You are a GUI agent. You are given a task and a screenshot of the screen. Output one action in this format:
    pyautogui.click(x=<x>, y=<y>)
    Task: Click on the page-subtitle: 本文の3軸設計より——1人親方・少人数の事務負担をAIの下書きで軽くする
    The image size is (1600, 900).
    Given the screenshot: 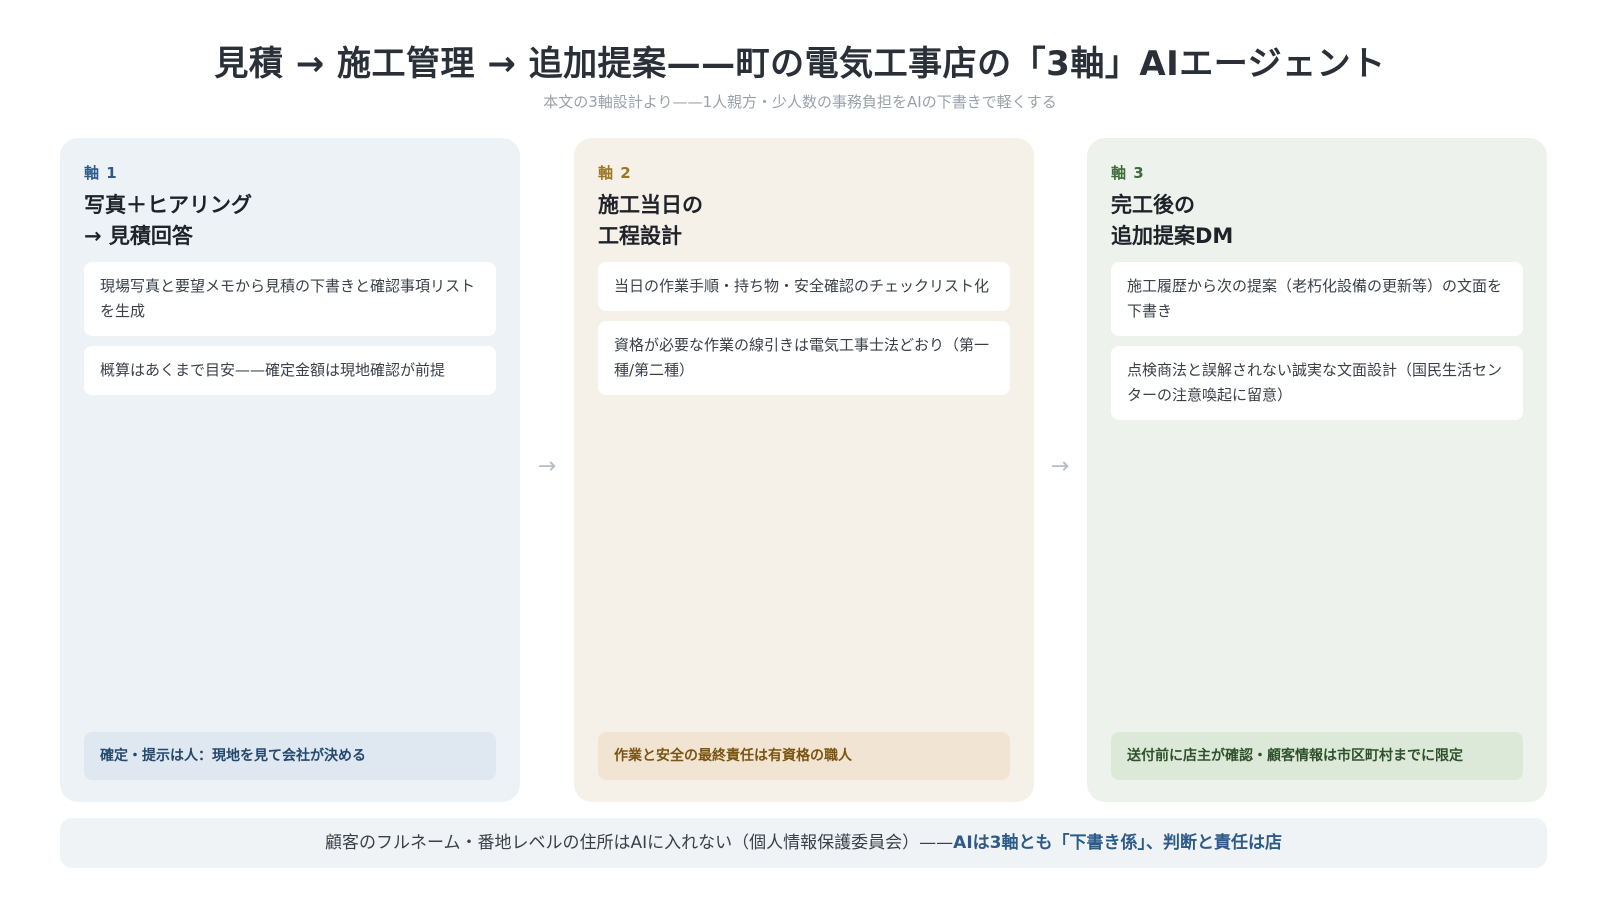 What is the action you would take?
    pyautogui.click(x=800, y=102)
    